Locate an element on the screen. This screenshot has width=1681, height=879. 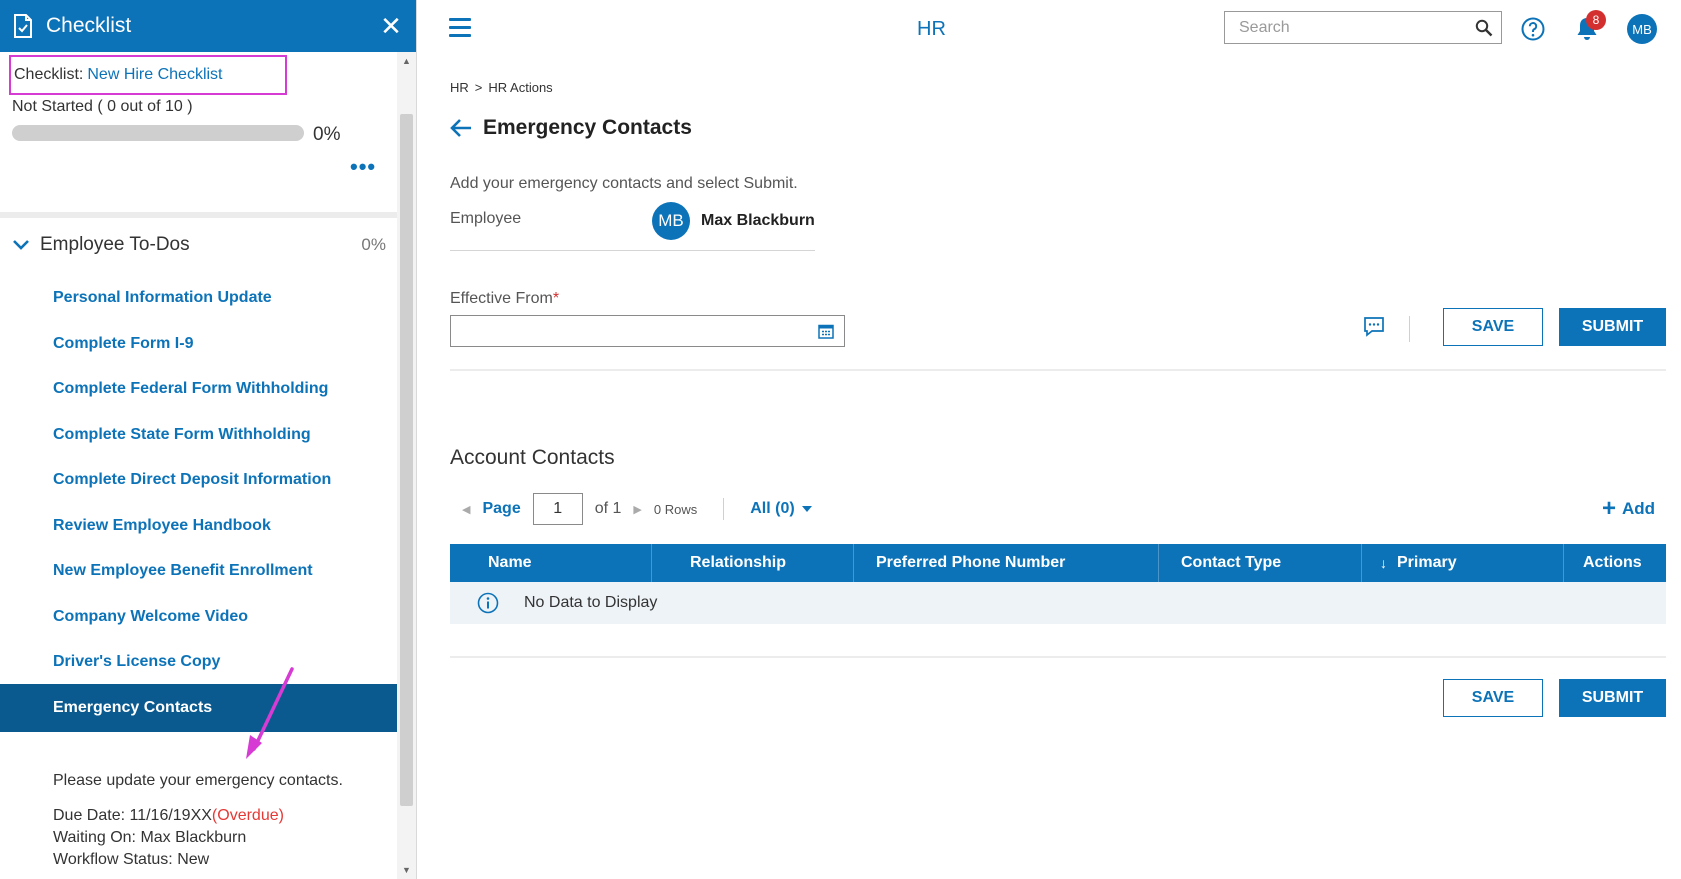
app-title: HR is located at coordinates (931, 29).